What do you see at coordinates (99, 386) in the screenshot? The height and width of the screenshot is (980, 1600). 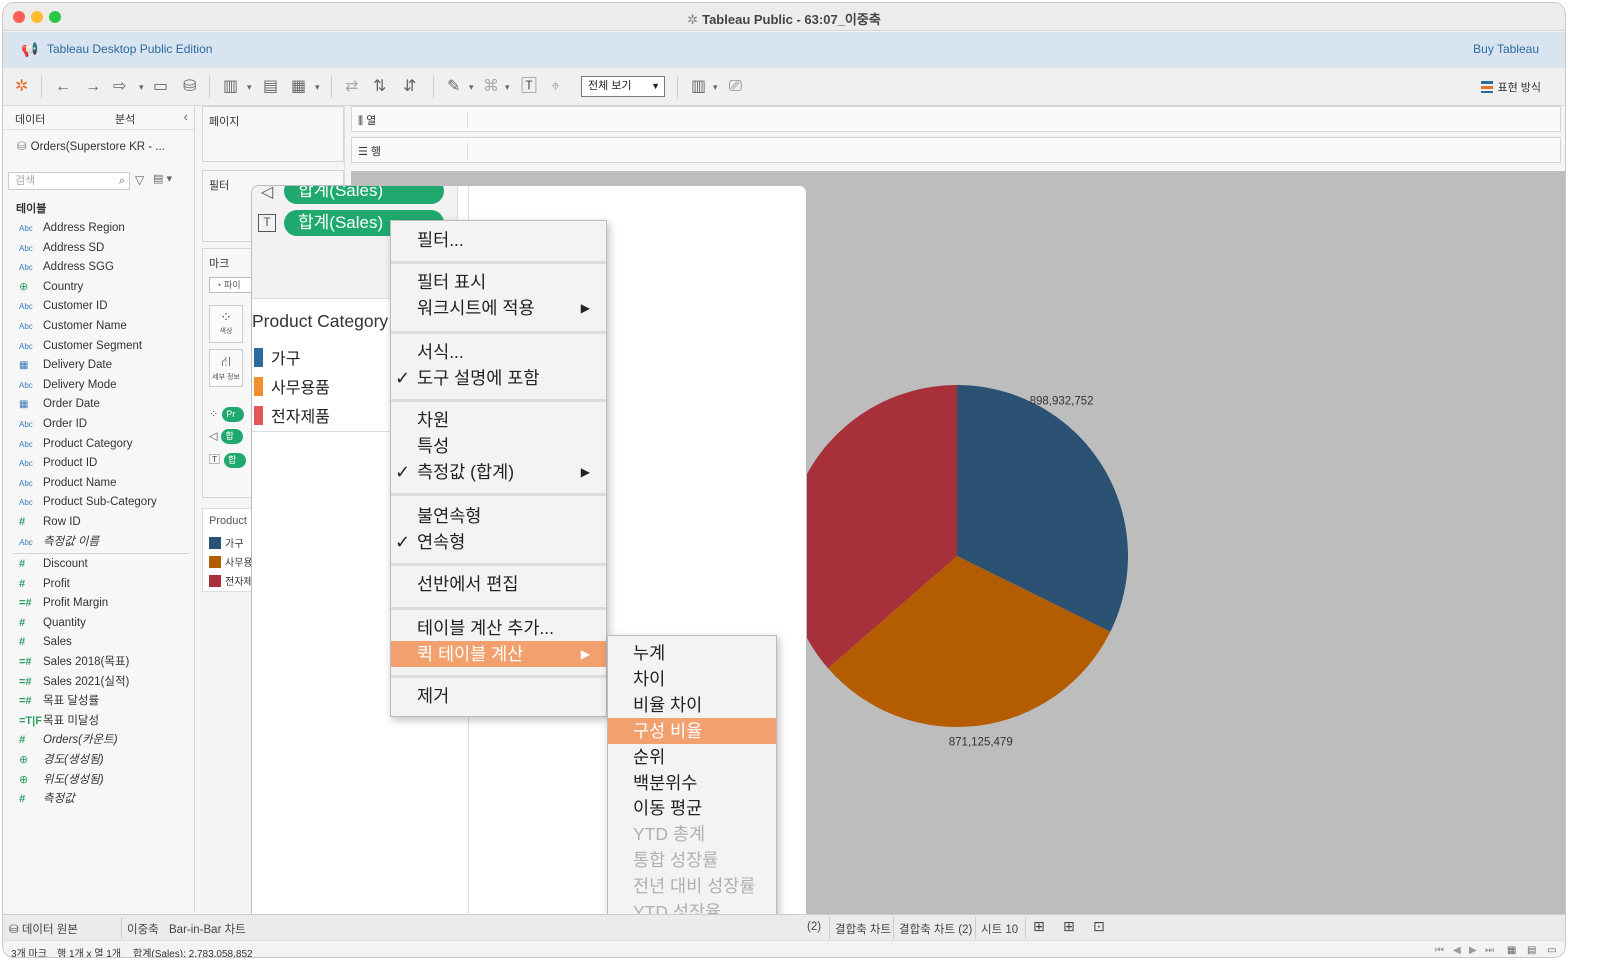 I see `data-field: Abc Delivery Mode` at bounding box center [99, 386].